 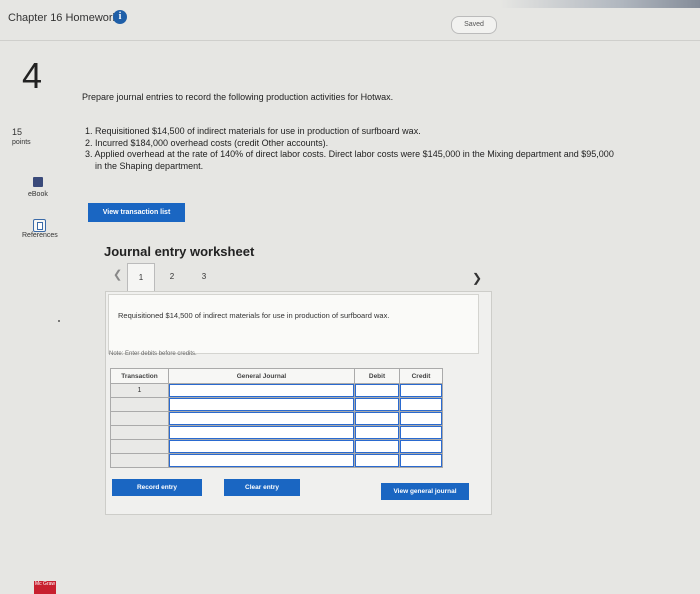 What do you see at coordinates (179, 251) in the screenshot?
I see `worksheet-title: Journal entry worksheet` at bounding box center [179, 251].